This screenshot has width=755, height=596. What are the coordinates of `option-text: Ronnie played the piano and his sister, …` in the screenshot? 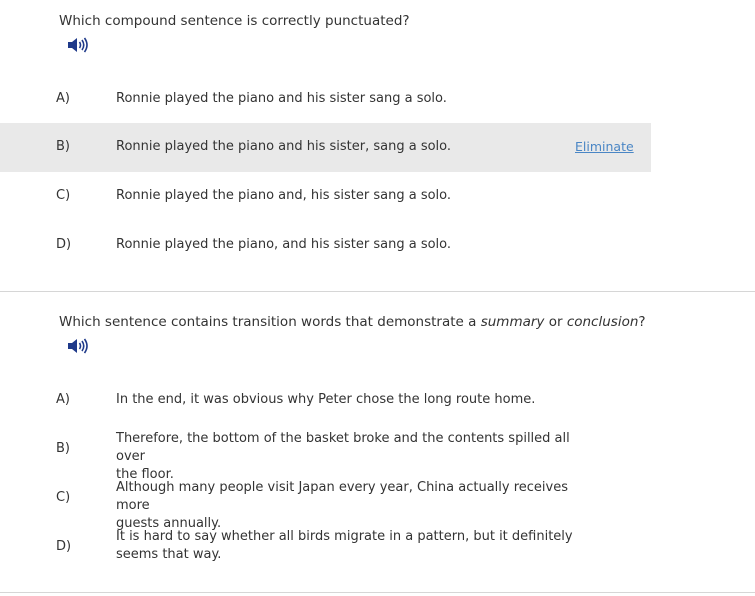 It's located at (284, 146).